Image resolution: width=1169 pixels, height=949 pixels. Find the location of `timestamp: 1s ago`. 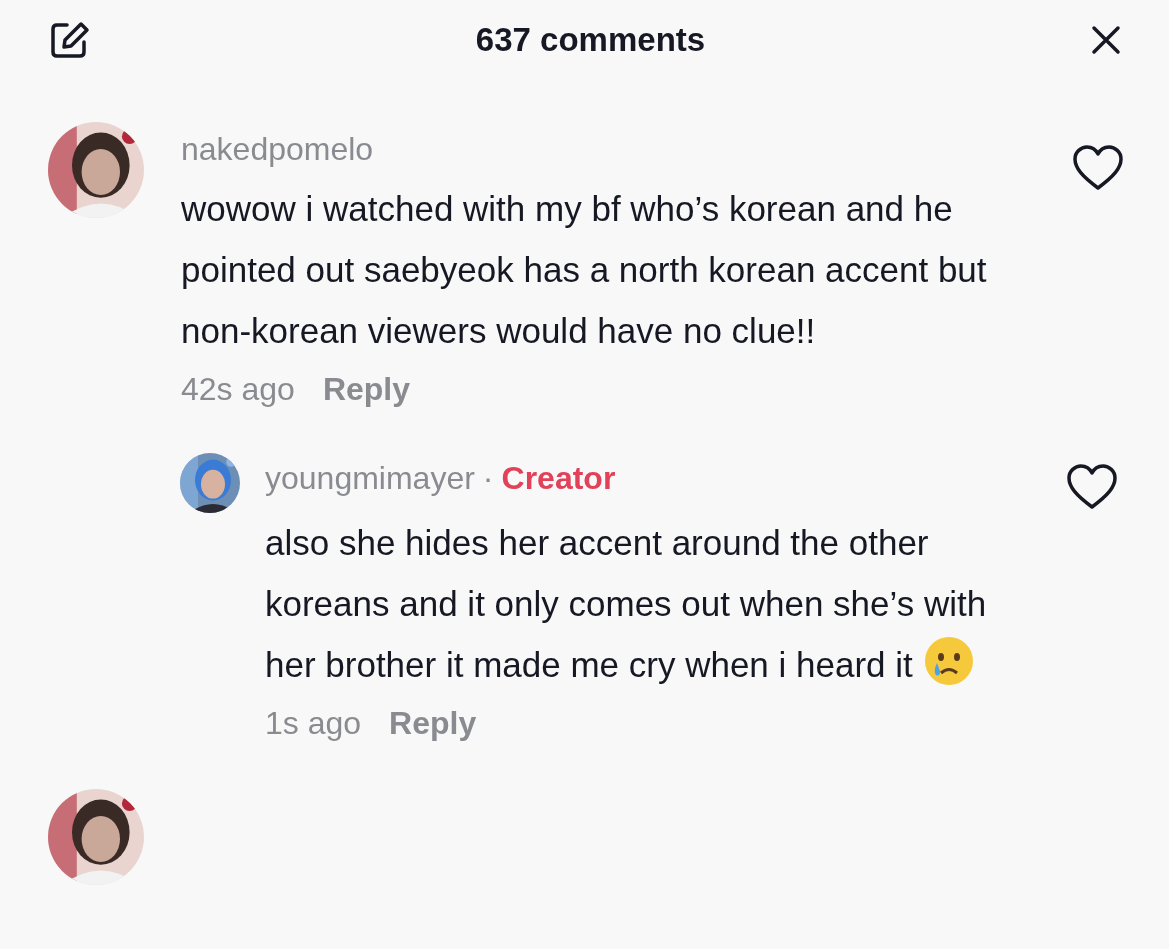

timestamp: 1s ago is located at coordinates (313, 723).